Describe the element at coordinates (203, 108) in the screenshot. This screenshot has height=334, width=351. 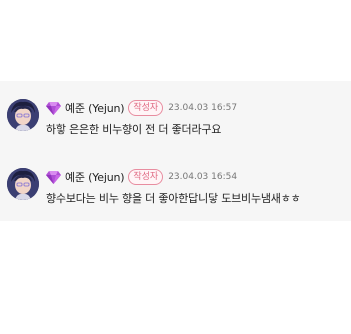
I see `comment-date: 23.04.03 16:57` at that location.